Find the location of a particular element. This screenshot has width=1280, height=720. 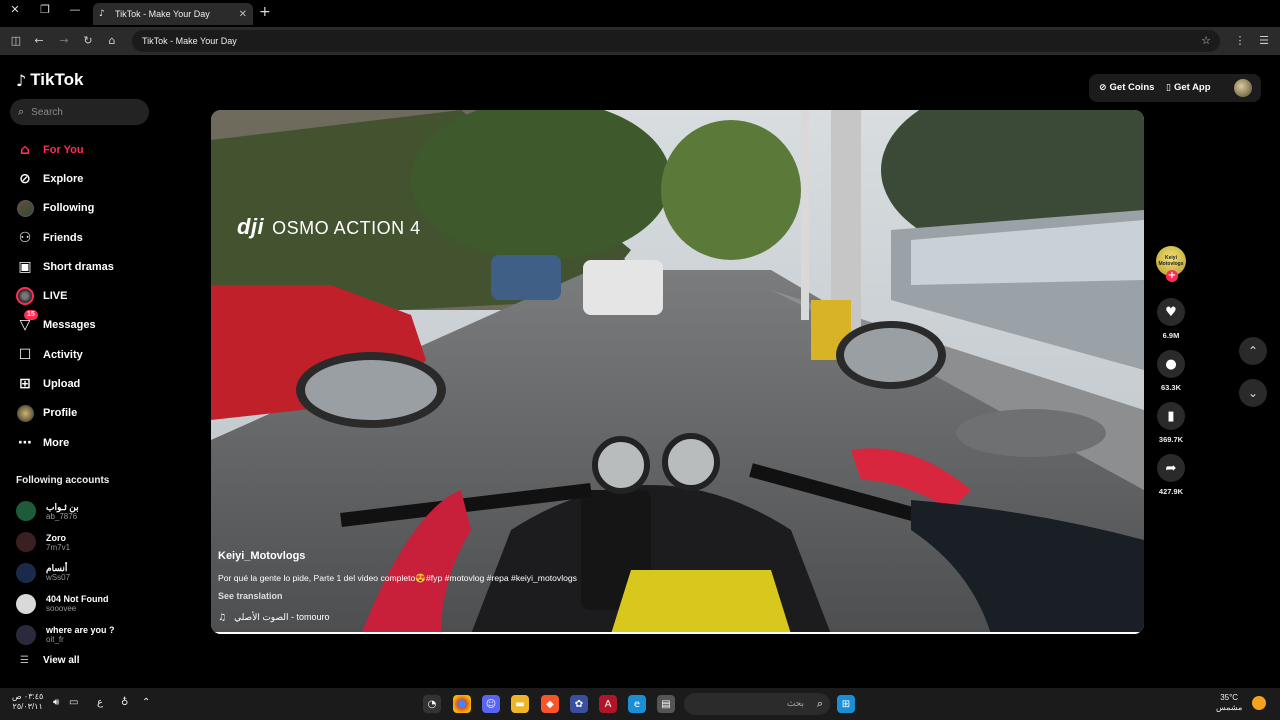

chevron-up-icon: ⌃ is located at coordinates (146, 702).